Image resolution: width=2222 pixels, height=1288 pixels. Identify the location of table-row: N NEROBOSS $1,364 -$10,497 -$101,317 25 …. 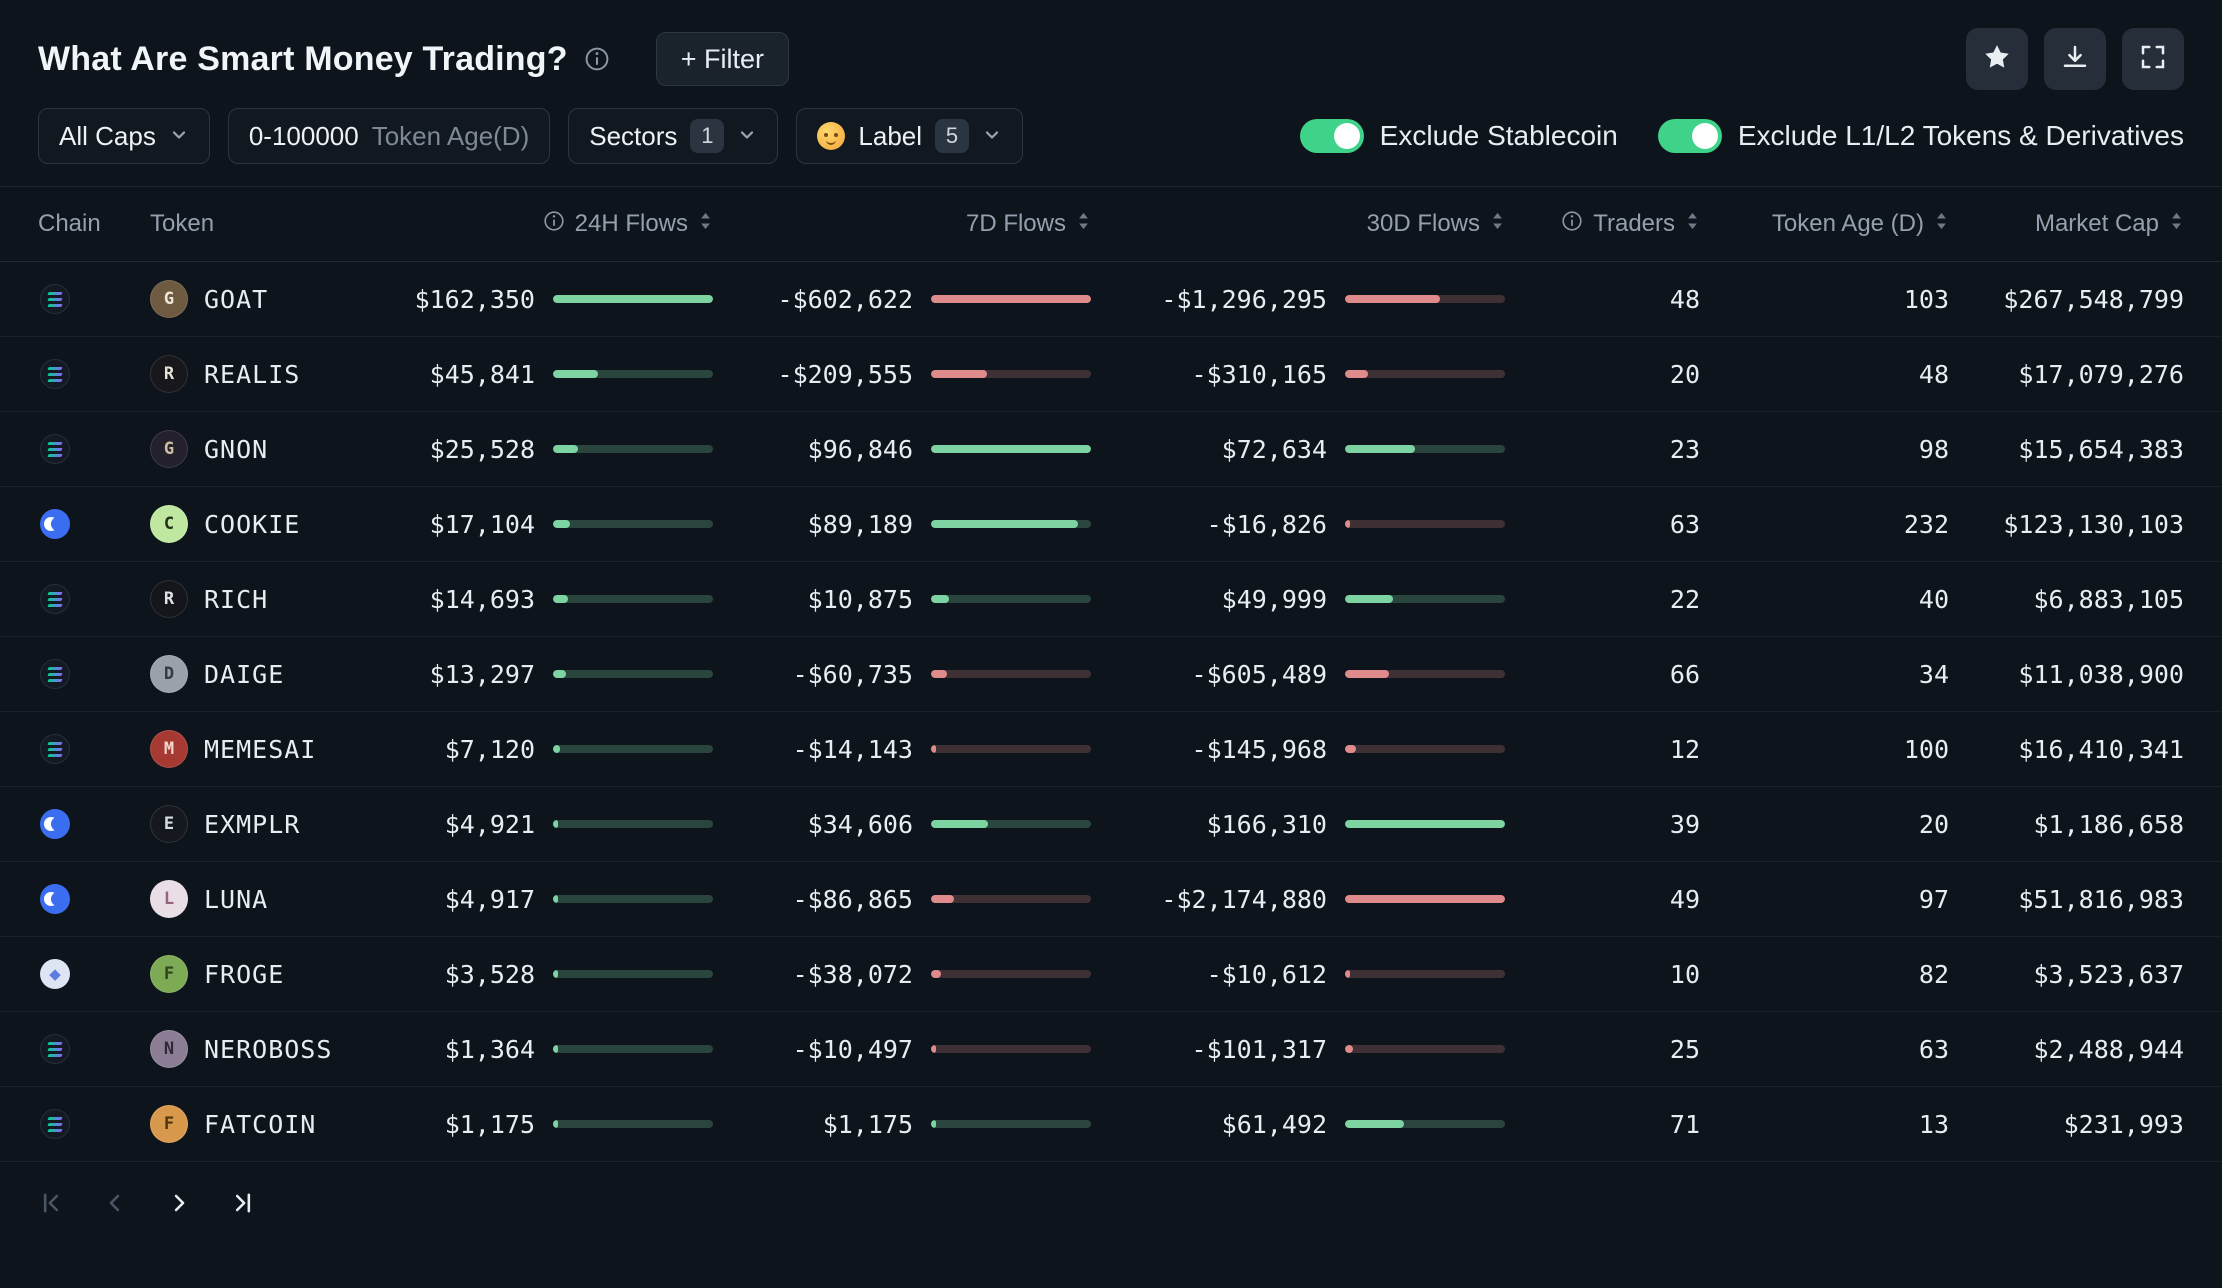
(1111, 1049).